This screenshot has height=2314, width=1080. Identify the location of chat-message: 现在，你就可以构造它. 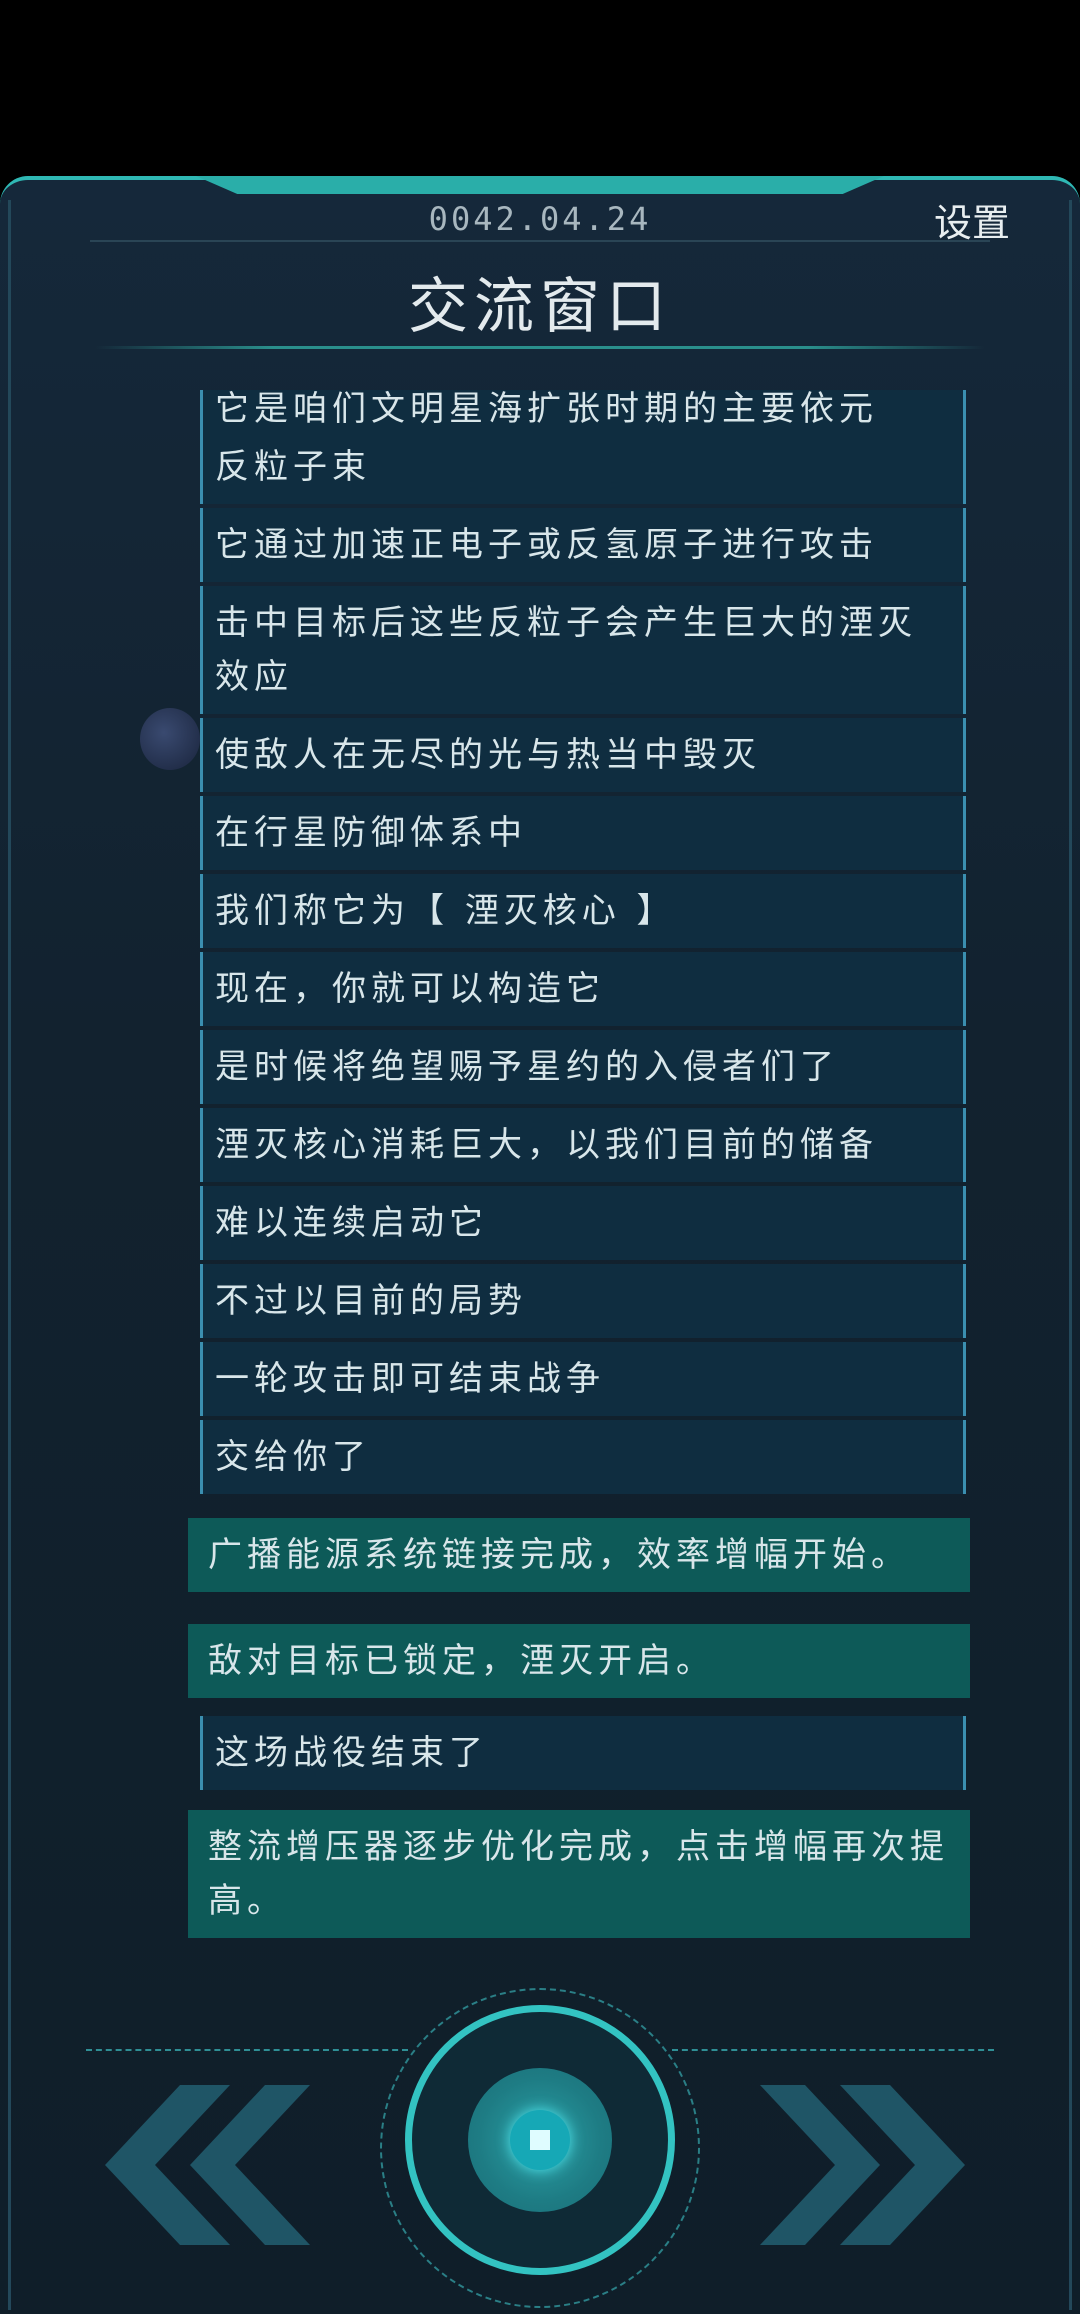
(583, 989).